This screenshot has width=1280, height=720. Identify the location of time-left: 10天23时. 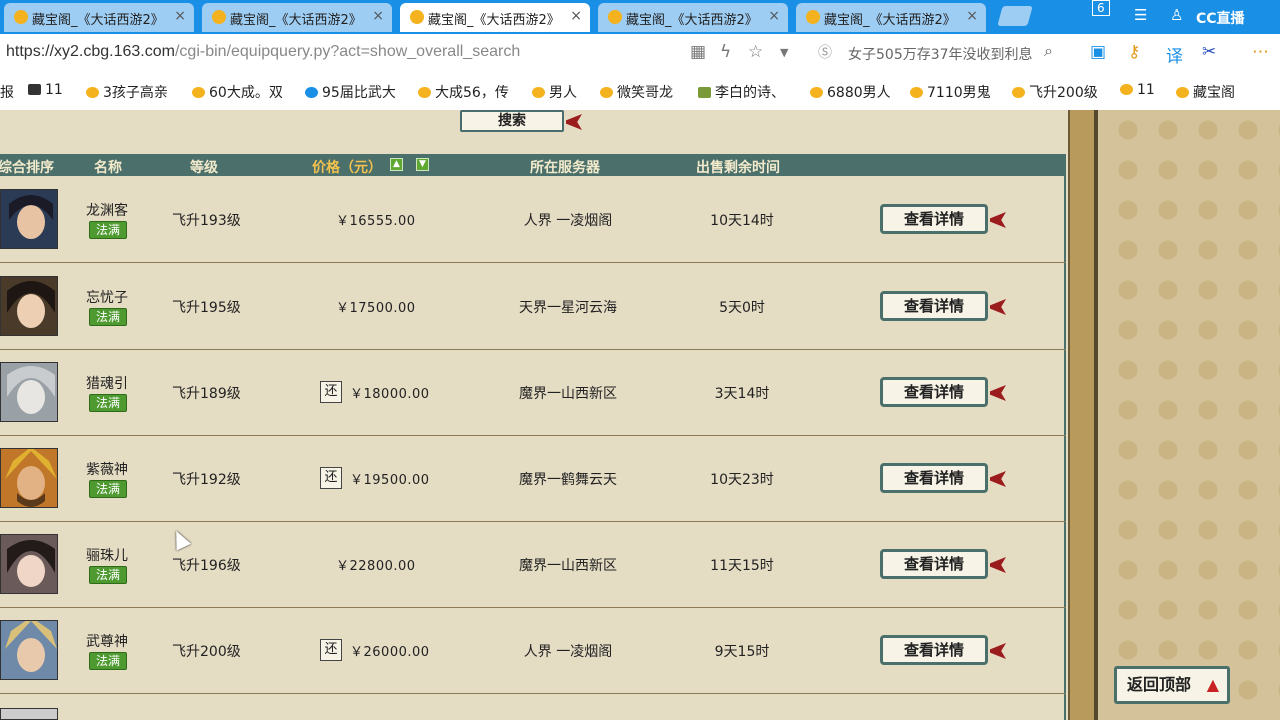
(742, 480).